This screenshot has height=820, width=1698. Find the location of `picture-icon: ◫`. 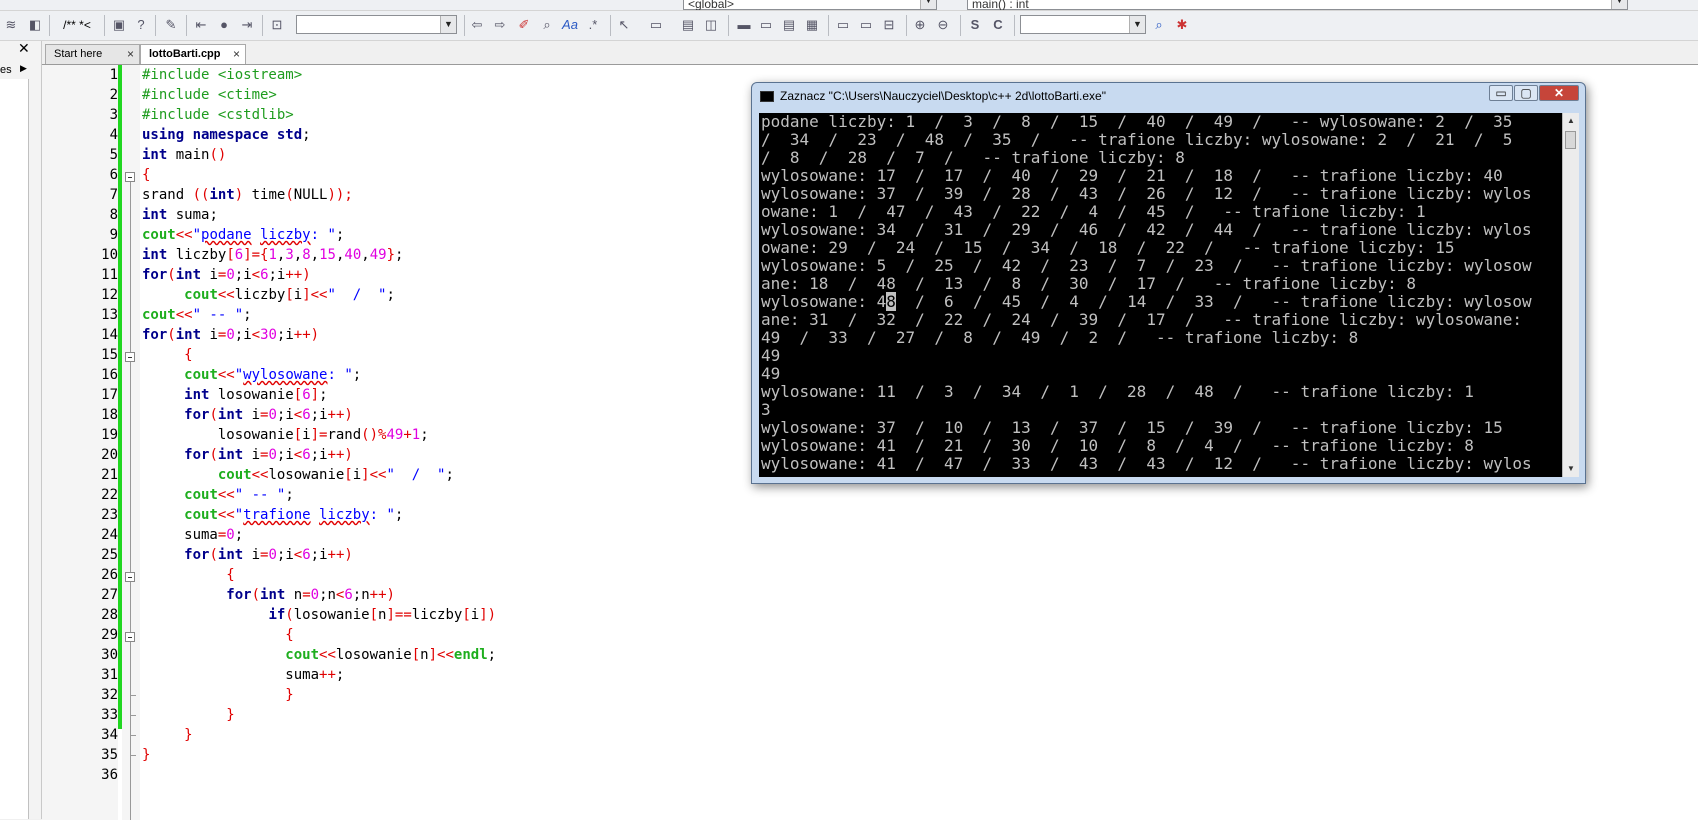

picture-icon: ◫ is located at coordinates (711, 25).